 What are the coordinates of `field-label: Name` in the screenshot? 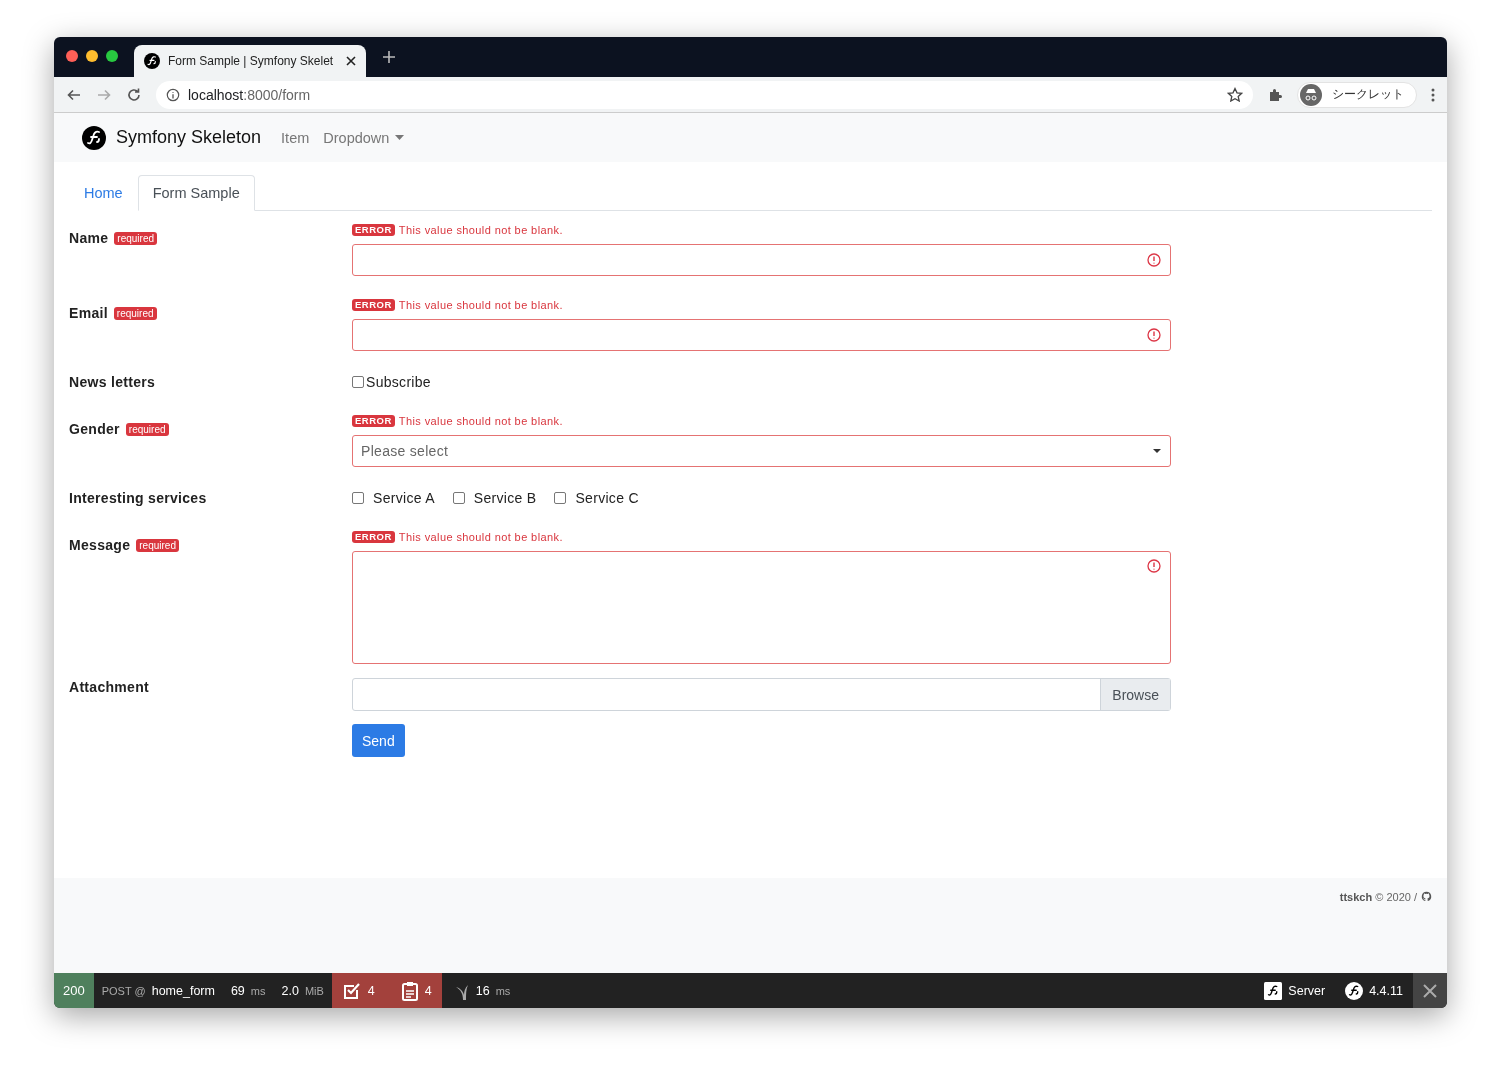 It's located at (89, 238).